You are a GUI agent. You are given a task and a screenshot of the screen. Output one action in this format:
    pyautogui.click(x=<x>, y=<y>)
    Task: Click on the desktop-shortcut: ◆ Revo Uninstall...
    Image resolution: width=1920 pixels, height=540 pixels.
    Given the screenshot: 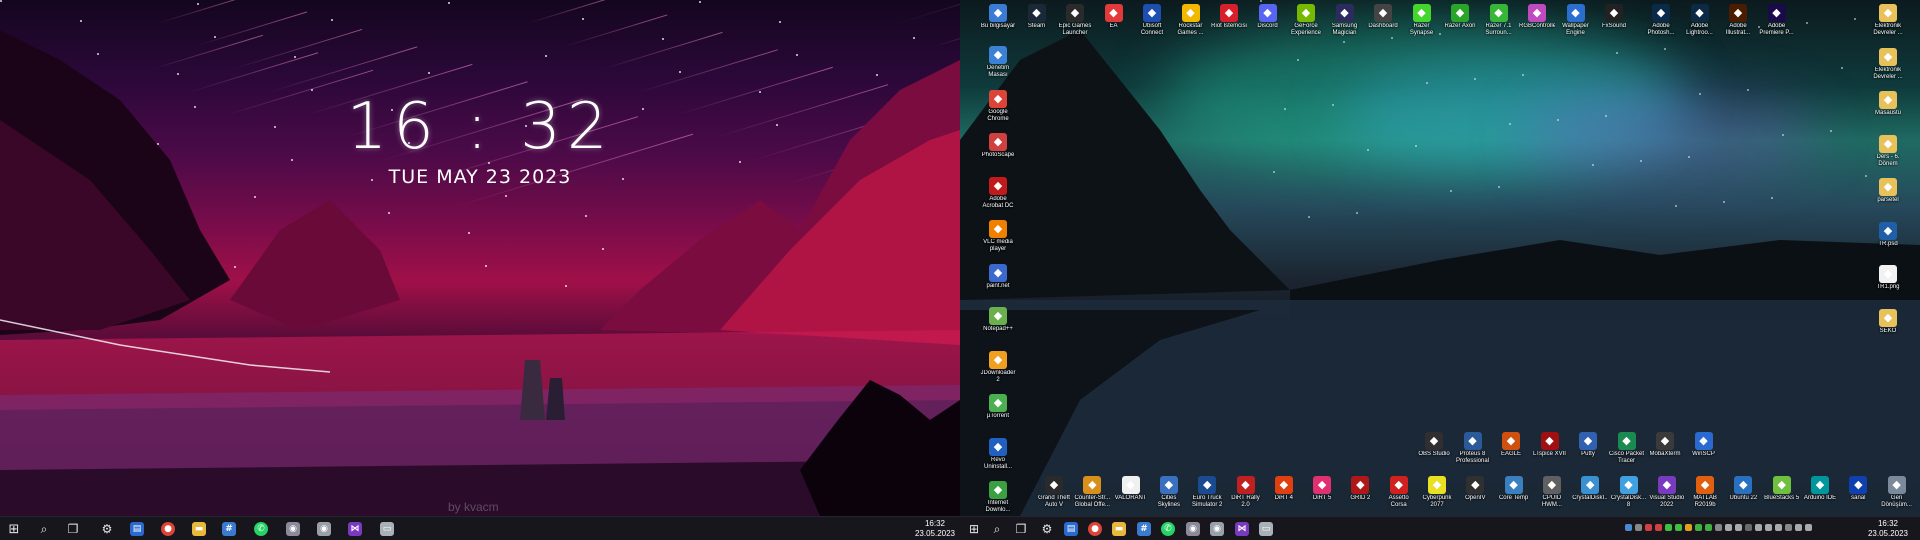 What is the action you would take?
    pyautogui.click(x=998, y=454)
    